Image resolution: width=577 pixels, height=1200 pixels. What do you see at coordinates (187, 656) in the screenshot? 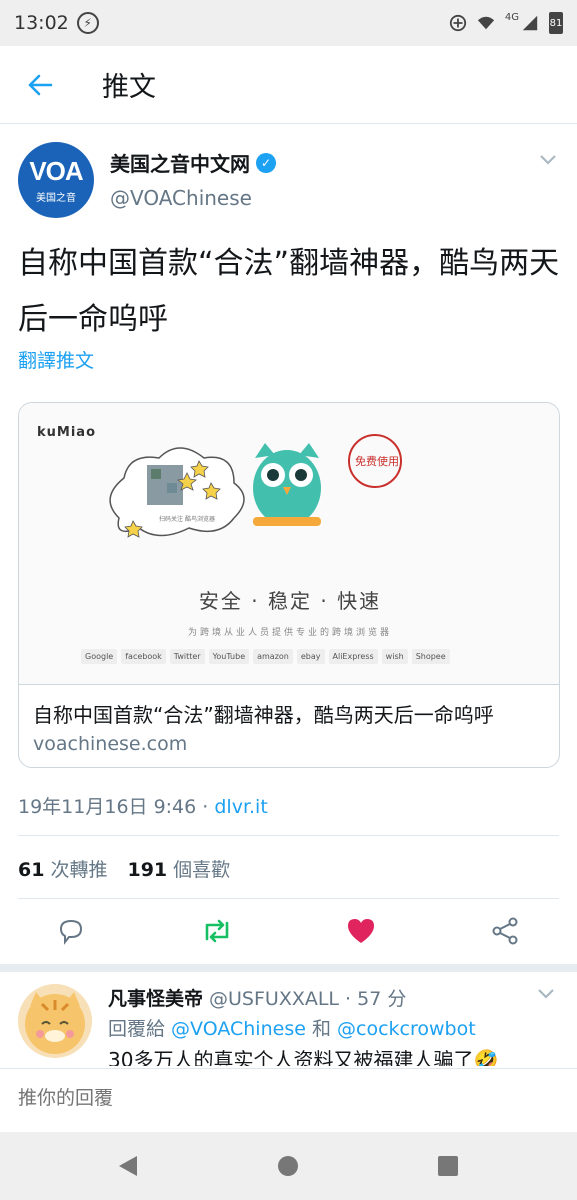
I see `brand-twitter: Twitter` at bounding box center [187, 656].